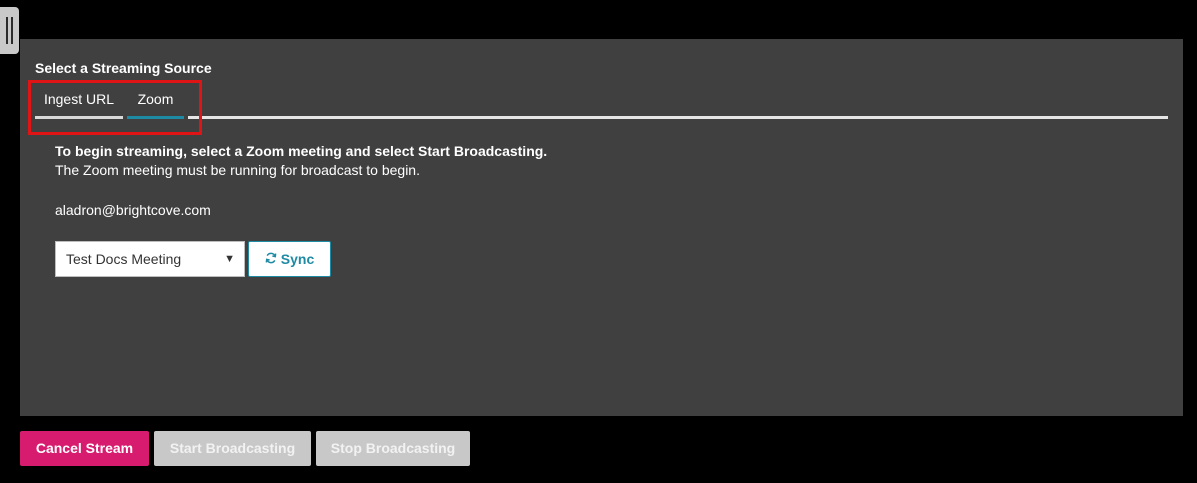 This screenshot has width=1197, height=483. What do you see at coordinates (229, 259) in the screenshot?
I see `dropdown-caret-icon: ▼` at bounding box center [229, 259].